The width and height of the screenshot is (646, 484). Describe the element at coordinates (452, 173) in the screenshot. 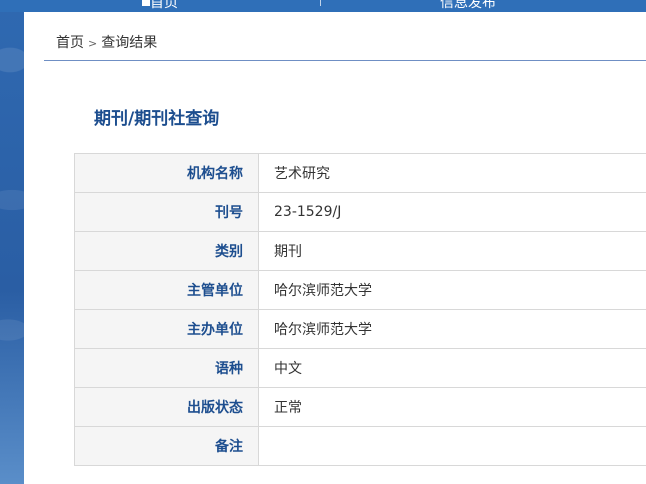

I see `row-value: 艺术研究` at that location.